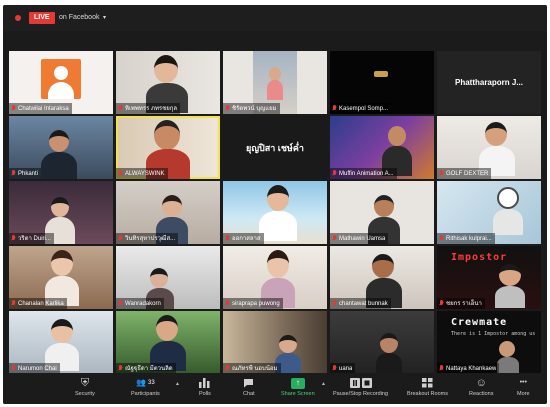 The image size is (550, 407). Describe the element at coordinates (523, 394) in the screenshot. I see `toolbar-label: More` at that location.